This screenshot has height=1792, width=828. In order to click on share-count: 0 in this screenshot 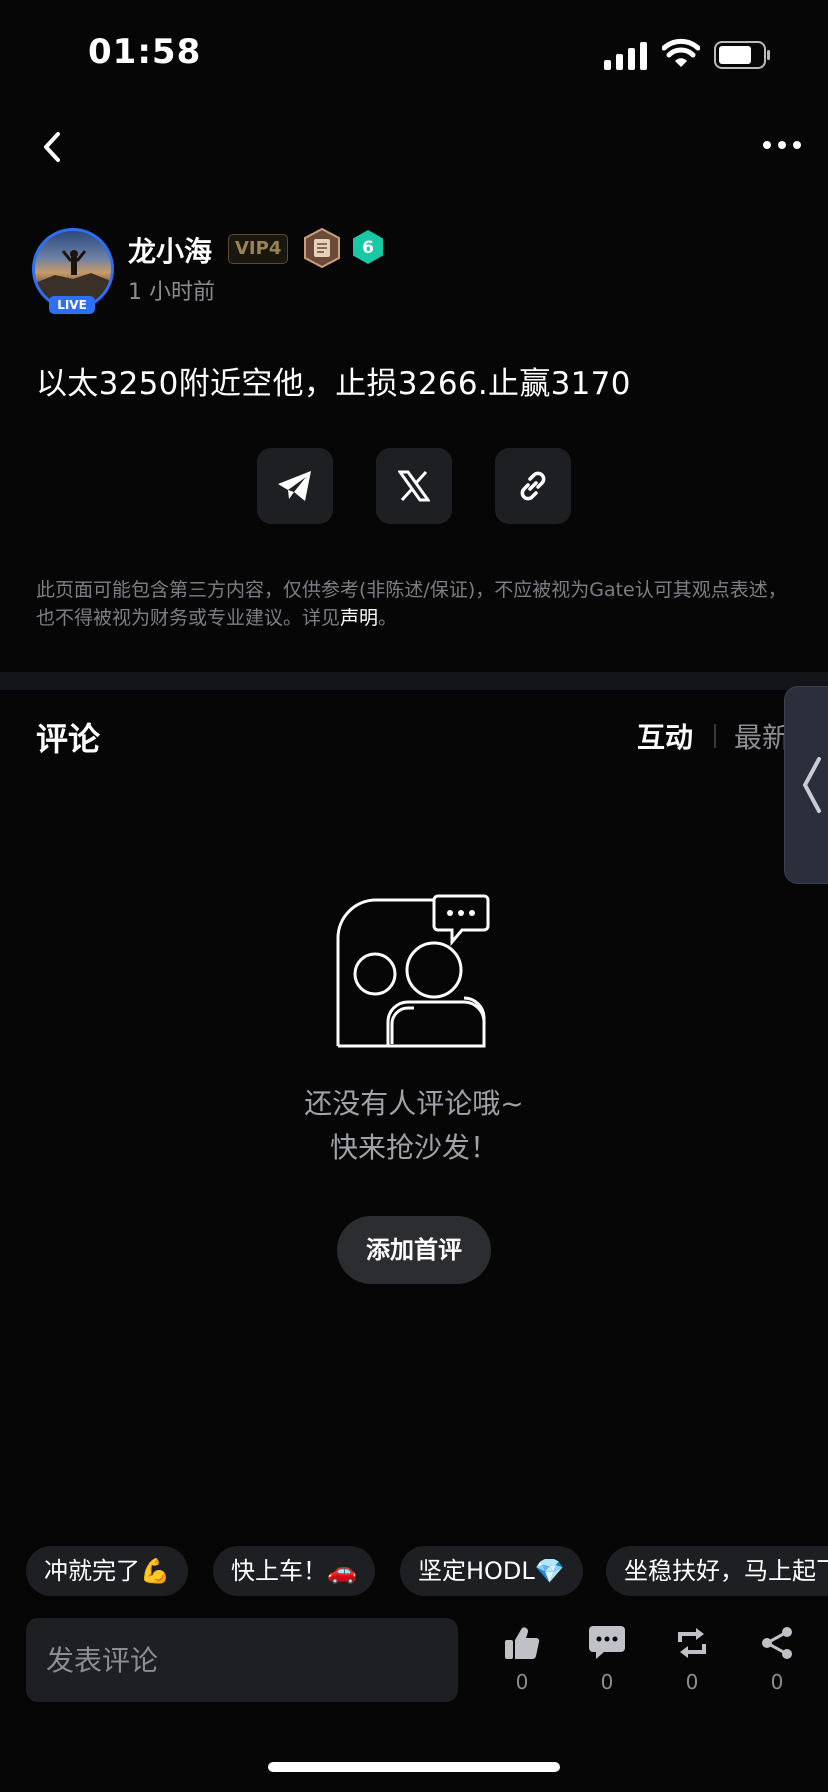, I will do `click(777, 1682)`.